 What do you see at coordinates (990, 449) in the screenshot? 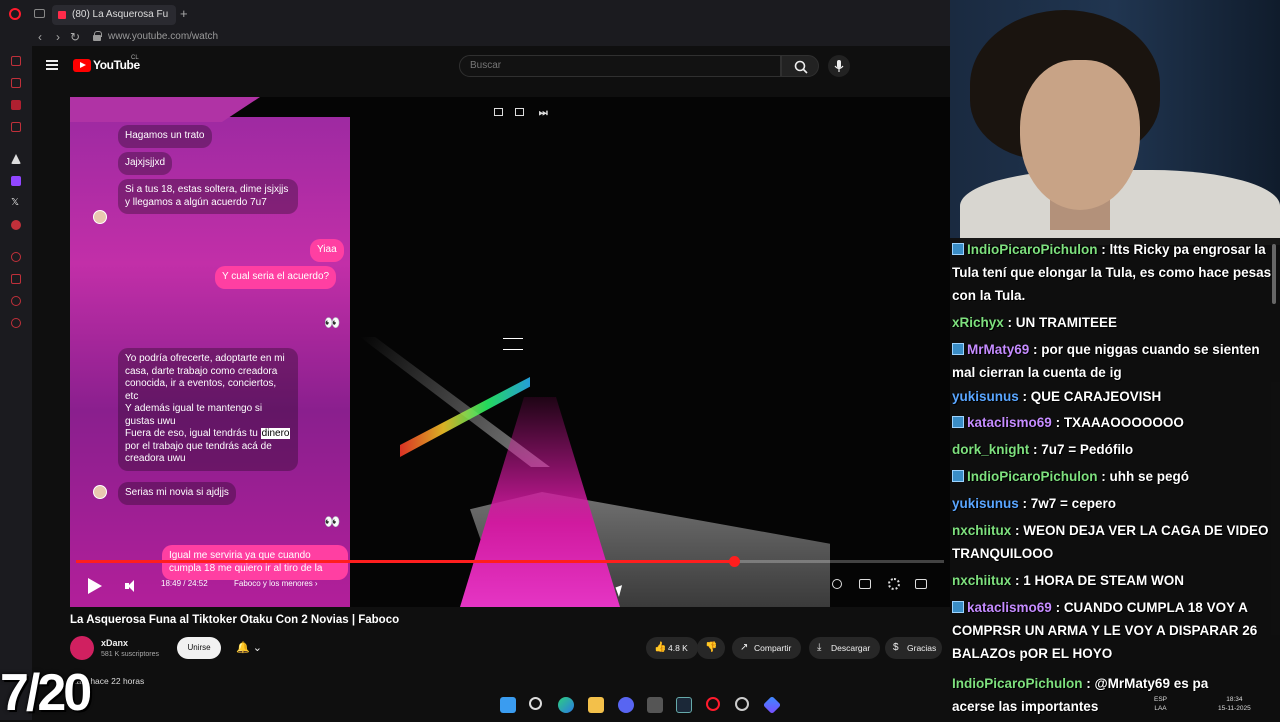
I see `chat-username: dork_knight` at bounding box center [990, 449].